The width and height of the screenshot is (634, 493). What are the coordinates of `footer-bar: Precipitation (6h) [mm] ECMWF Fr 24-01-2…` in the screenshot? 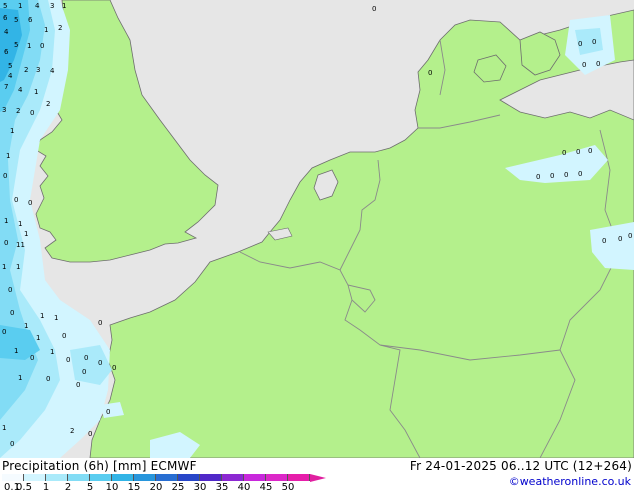 It's located at (317, 475).